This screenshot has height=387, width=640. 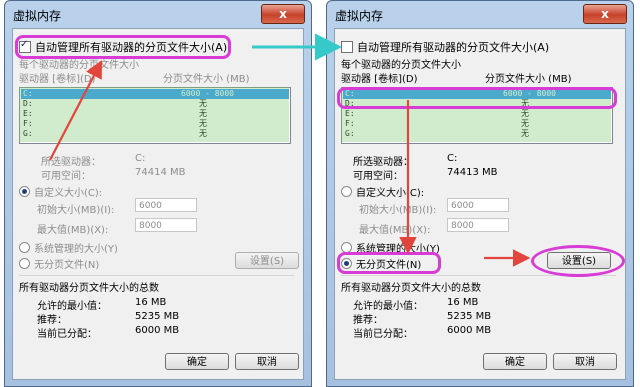 What do you see at coordinates (472, 172) in the screenshot?
I see `free-space-value: 74413 MB` at bounding box center [472, 172].